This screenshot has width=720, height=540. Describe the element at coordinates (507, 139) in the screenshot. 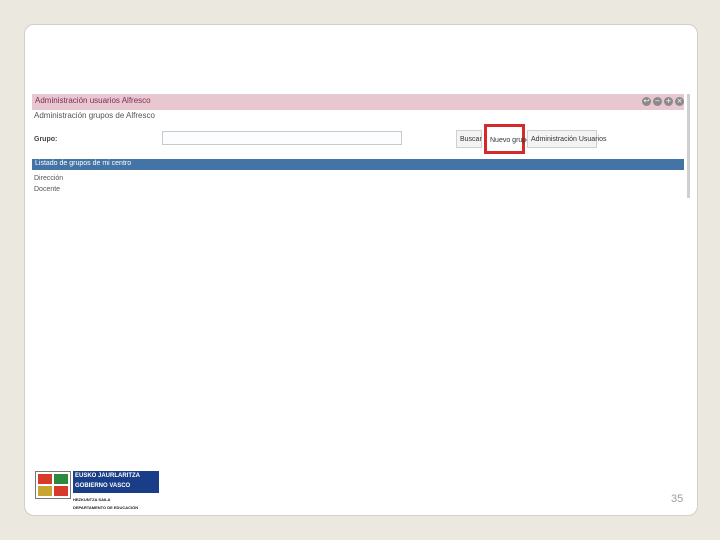

I see `nuevo-grupo-button: Nuevo grupo` at that location.